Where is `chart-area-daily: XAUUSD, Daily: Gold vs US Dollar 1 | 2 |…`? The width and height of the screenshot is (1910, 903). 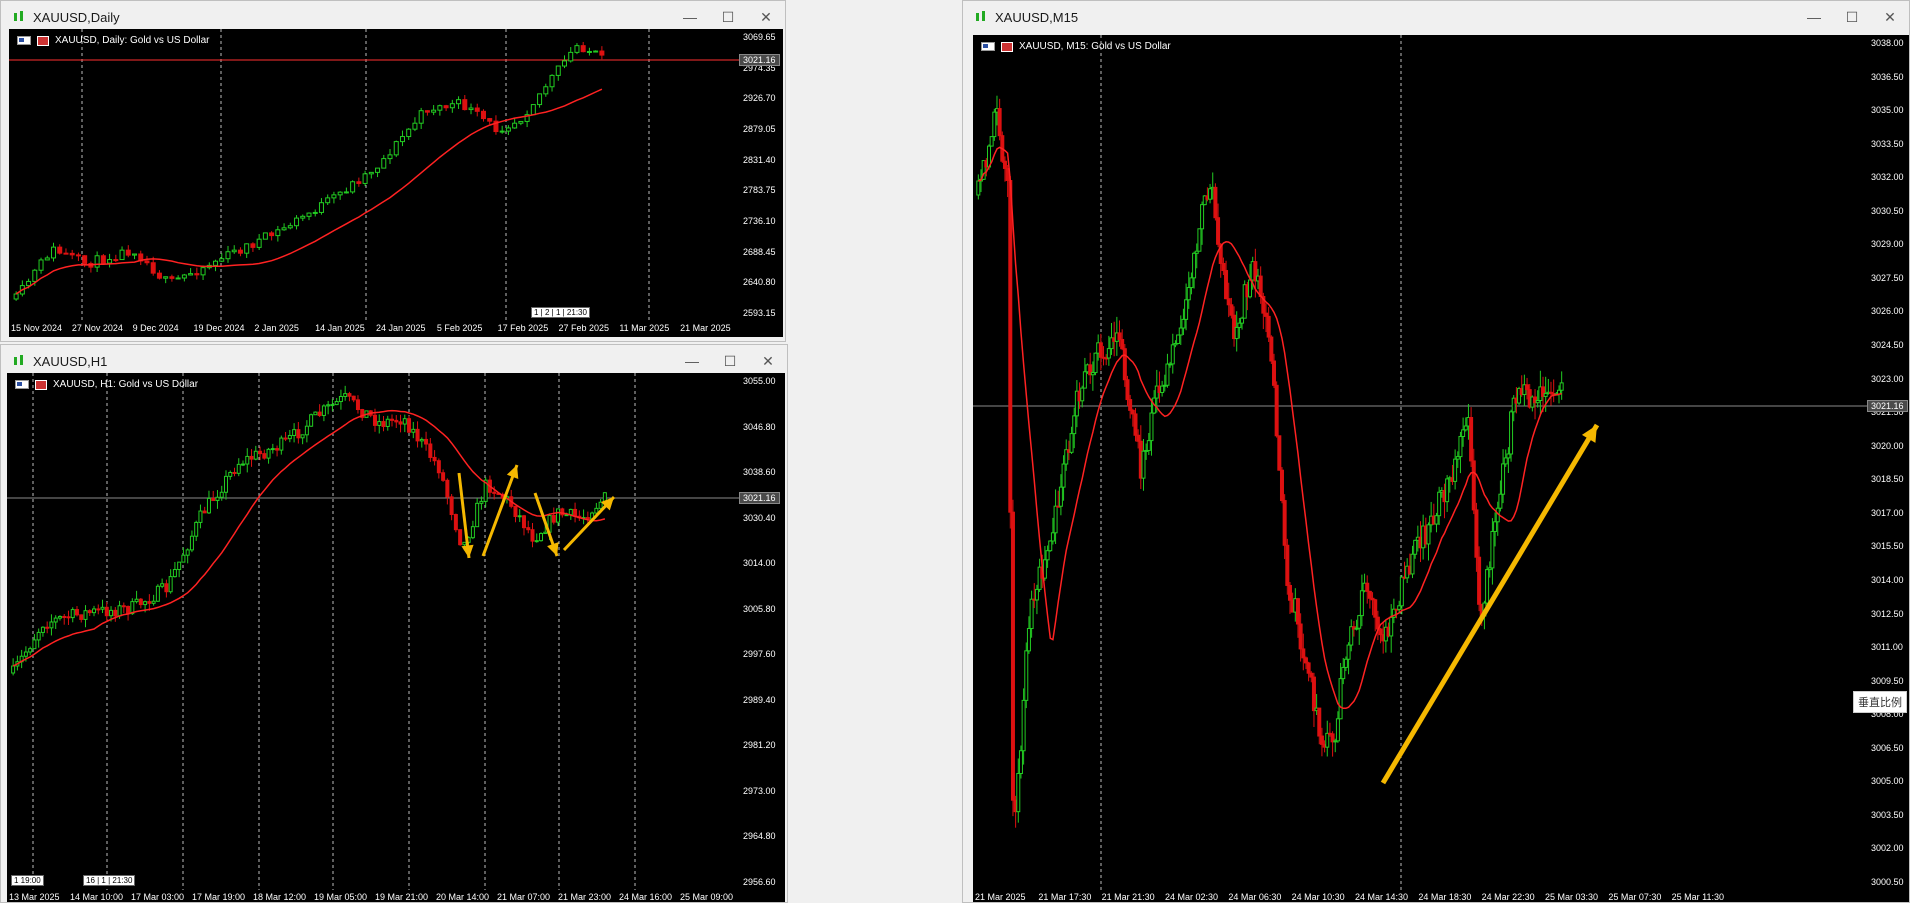 chart-area-daily: XAUUSD, Daily: Gold vs US Dollar 1 | 2 |… is located at coordinates (374, 175).